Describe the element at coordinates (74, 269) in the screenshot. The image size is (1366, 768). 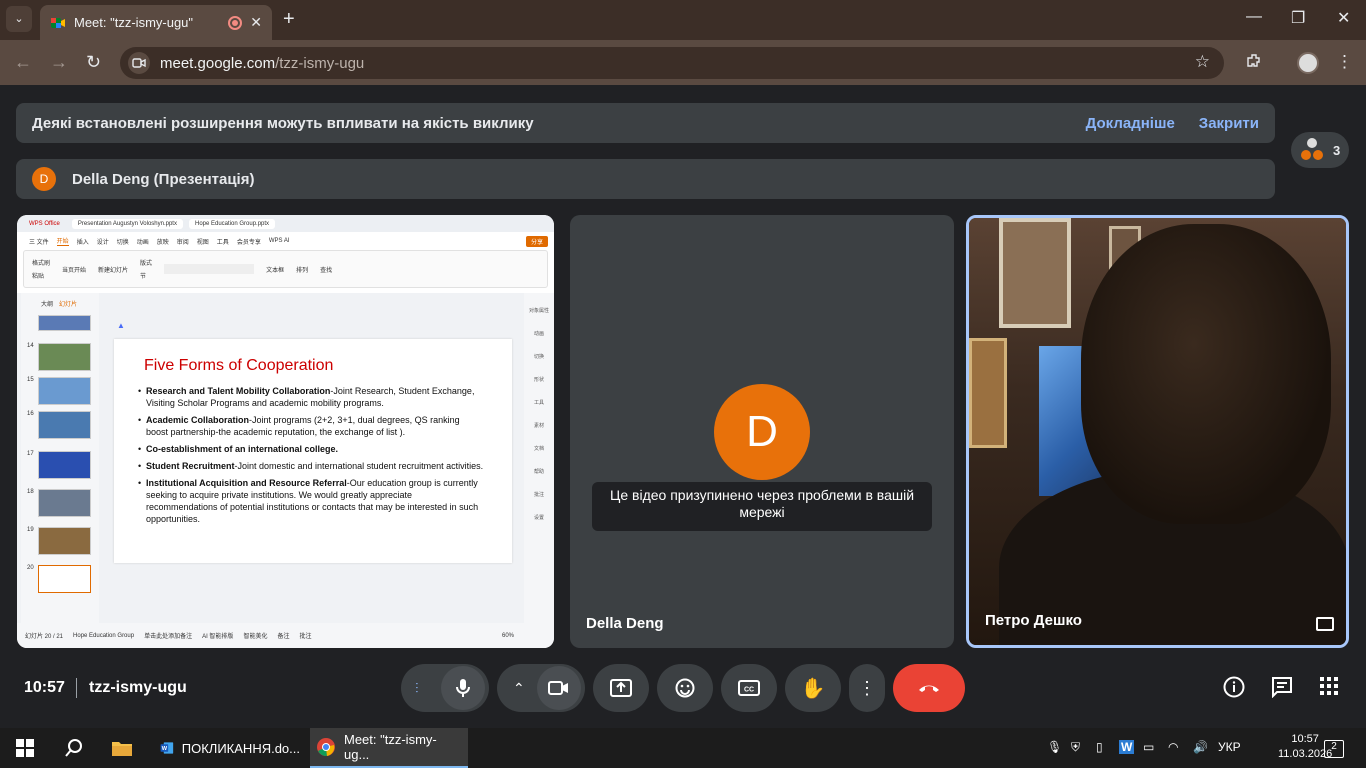
I see `ribbon-item: 当页开始` at that location.